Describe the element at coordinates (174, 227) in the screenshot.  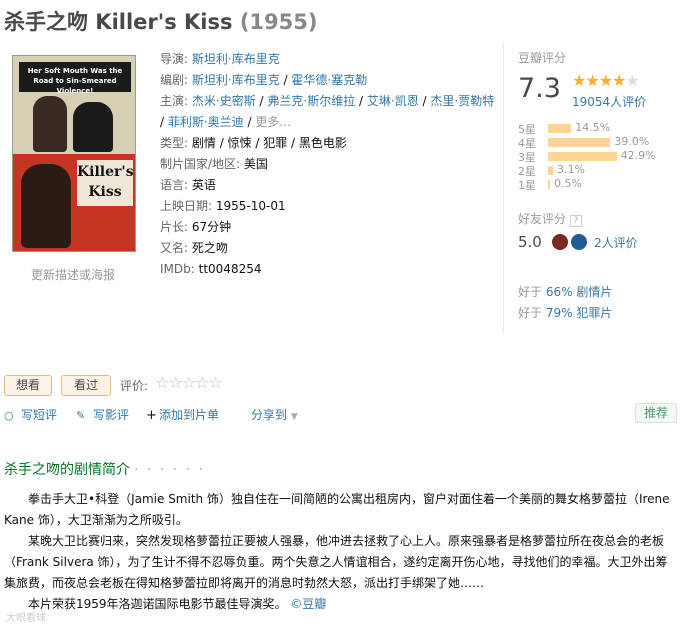
I see `runtime-label: 片长:` at that location.